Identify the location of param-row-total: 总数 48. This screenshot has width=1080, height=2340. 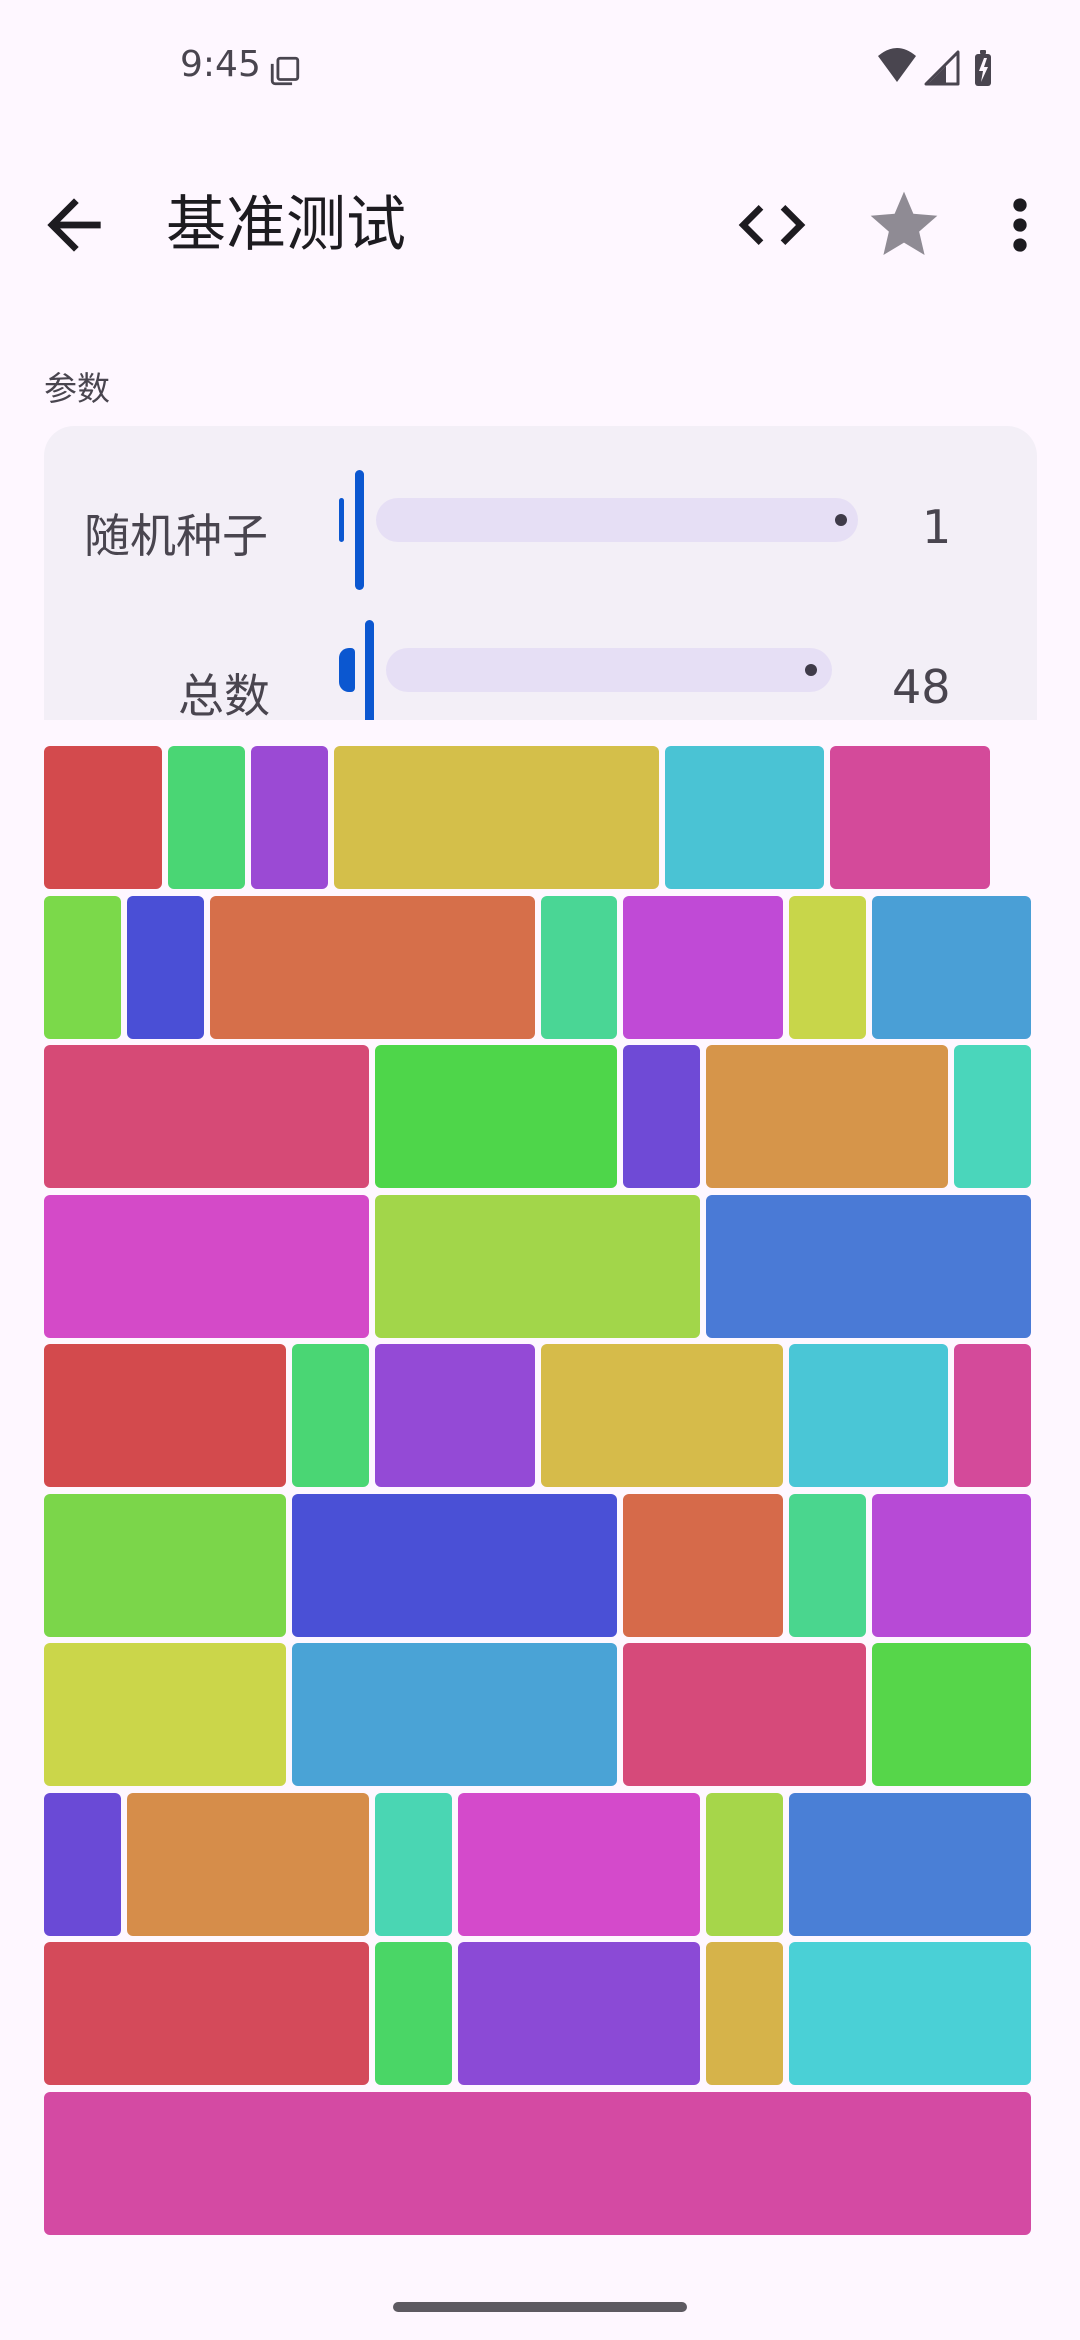
(540, 670).